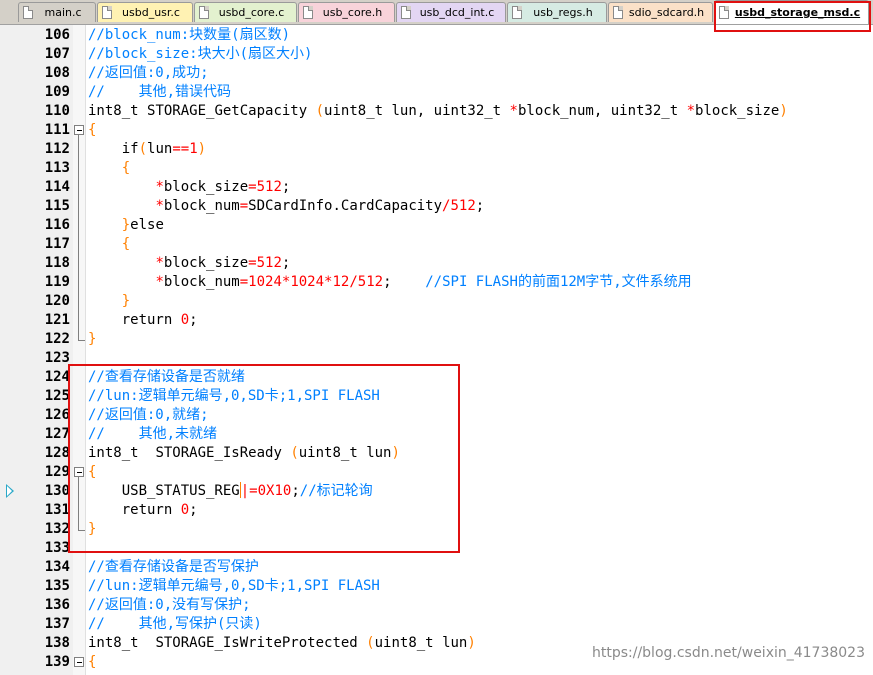  What do you see at coordinates (436, 263) in the screenshot?
I see `code-line: 118 *block_size=512;` at bounding box center [436, 263].